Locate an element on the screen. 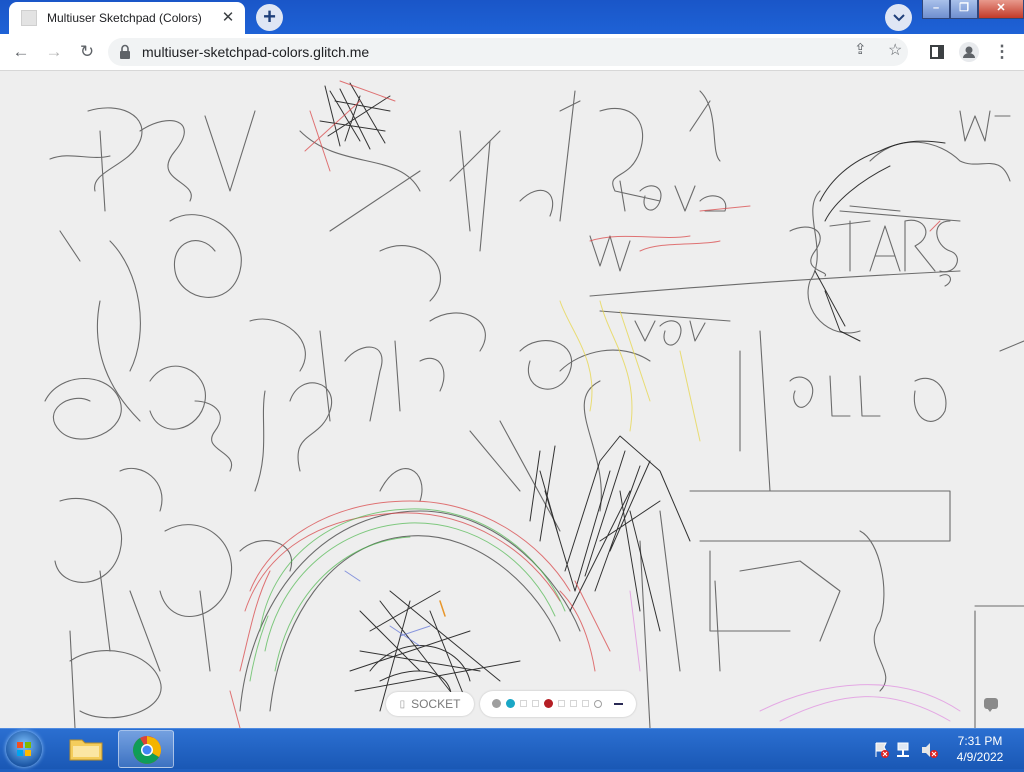  forward-icon: → is located at coordinates (54, 52).